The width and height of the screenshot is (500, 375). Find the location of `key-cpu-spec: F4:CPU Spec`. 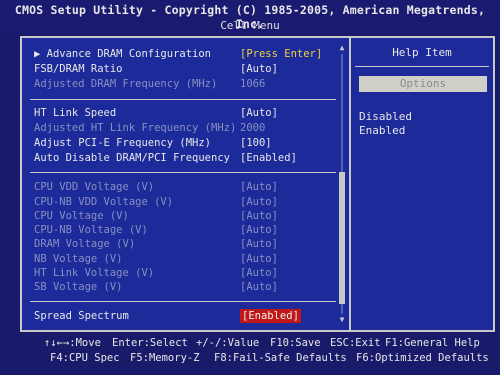

key-cpu-spec: F4:CPU Spec is located at coordinates (85, 358).